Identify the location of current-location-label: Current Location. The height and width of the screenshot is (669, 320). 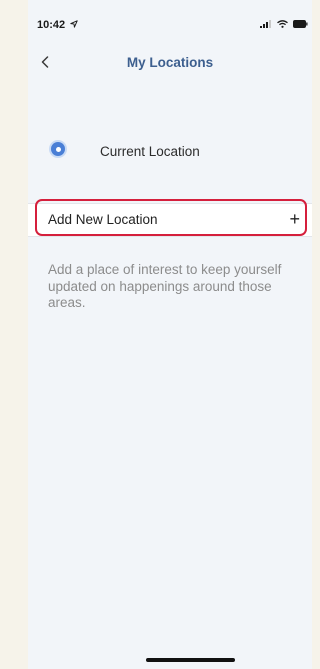
(150, 151).